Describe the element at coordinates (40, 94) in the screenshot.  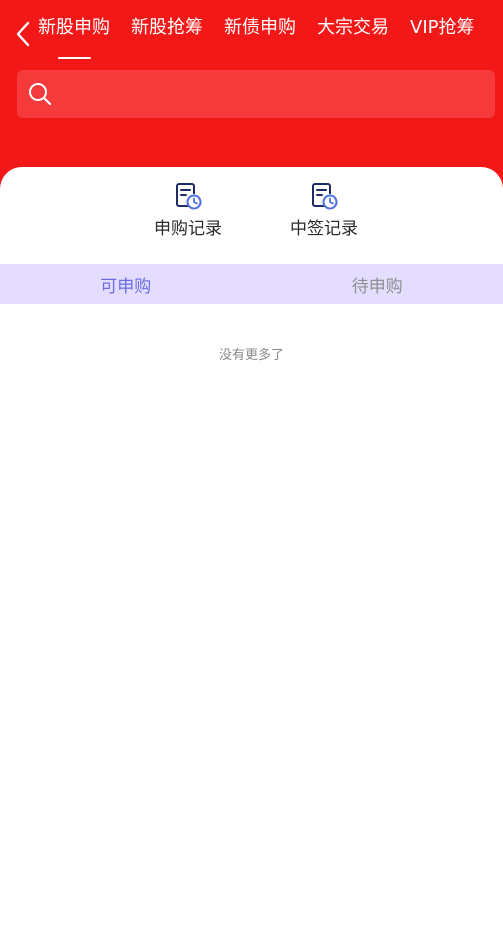
I see `search-icon` at that location.